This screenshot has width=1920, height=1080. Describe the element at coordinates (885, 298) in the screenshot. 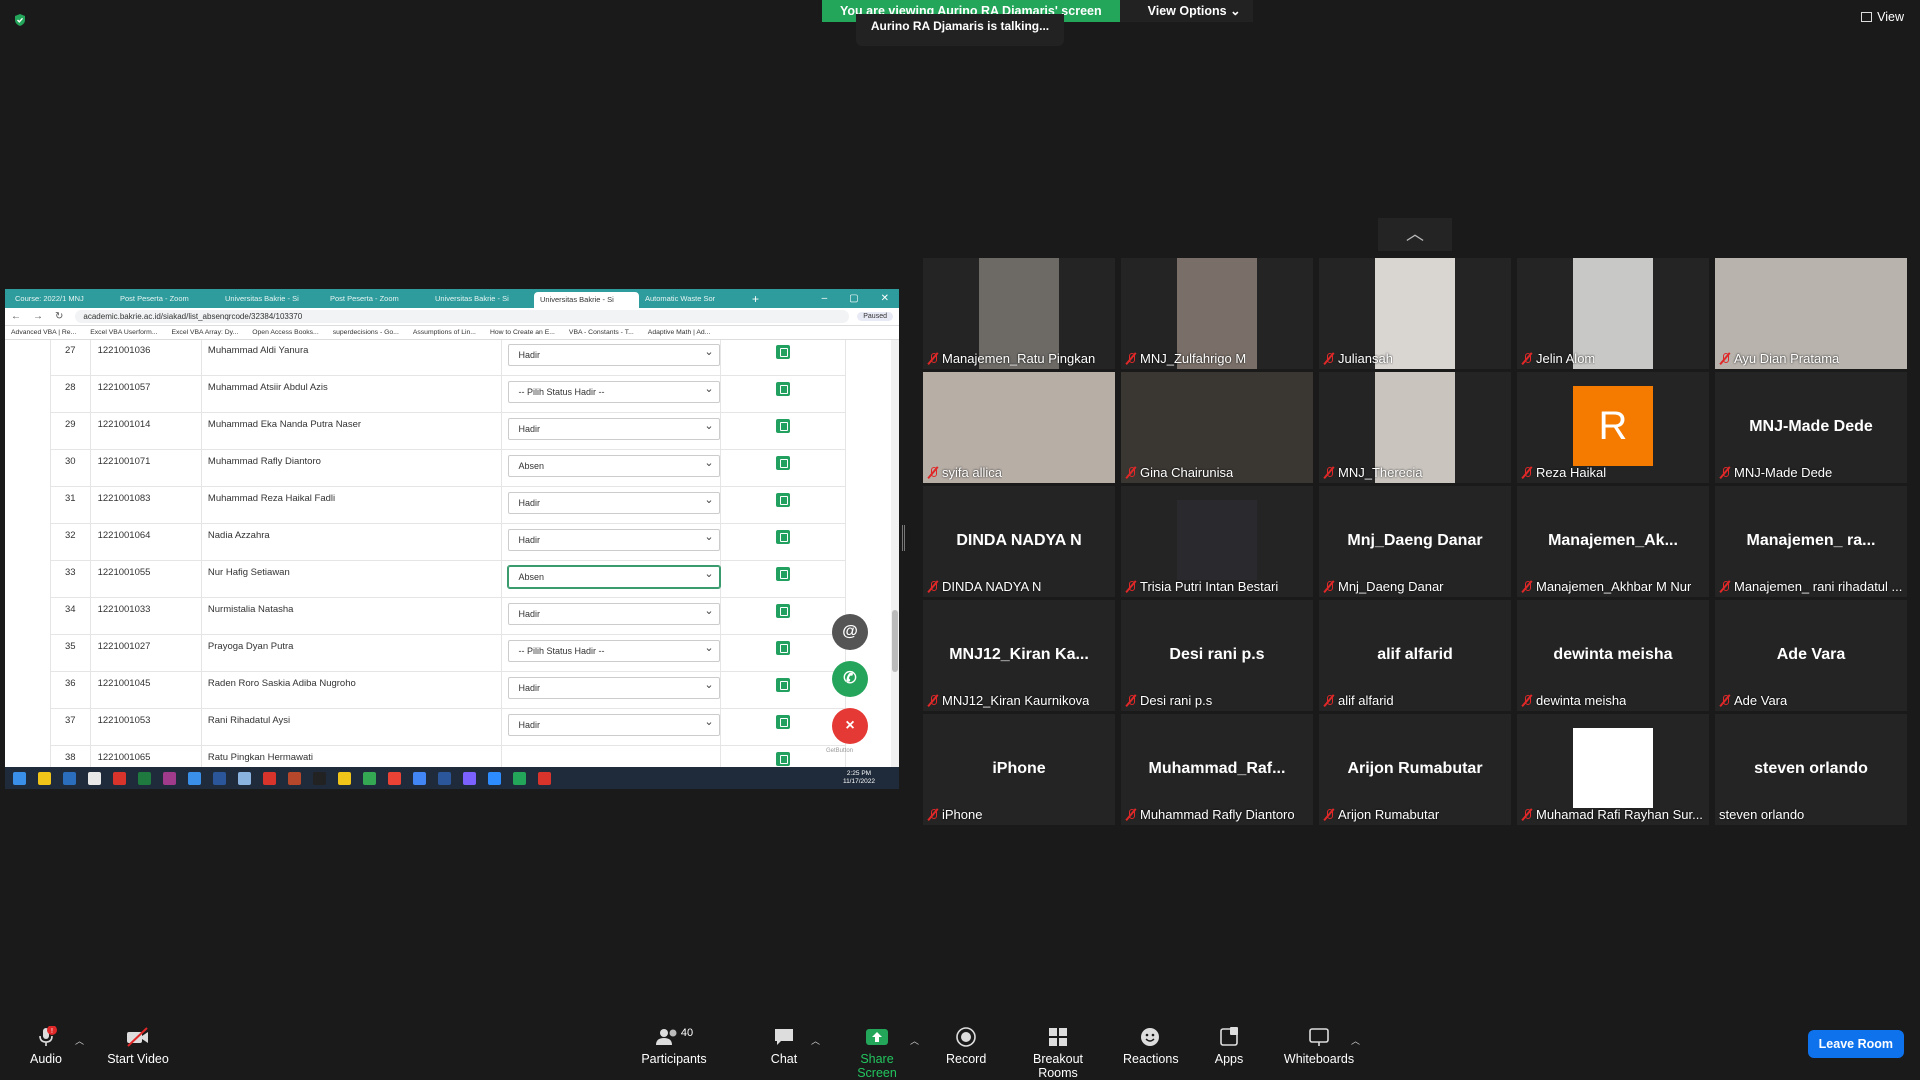

I see `close-window-icon: ✕` at that location.